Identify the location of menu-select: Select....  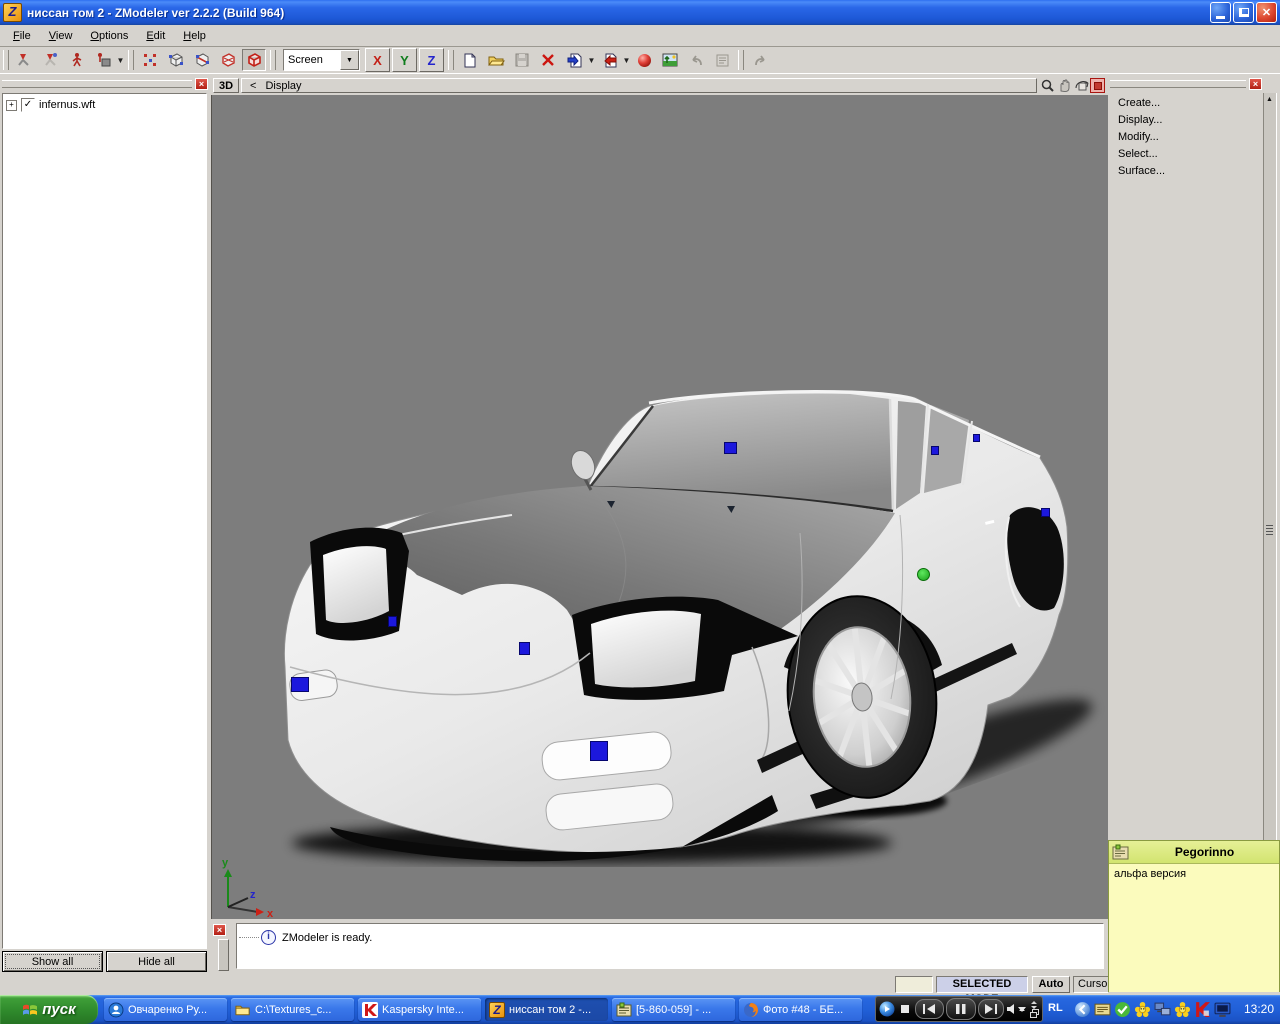
(1141, 154).